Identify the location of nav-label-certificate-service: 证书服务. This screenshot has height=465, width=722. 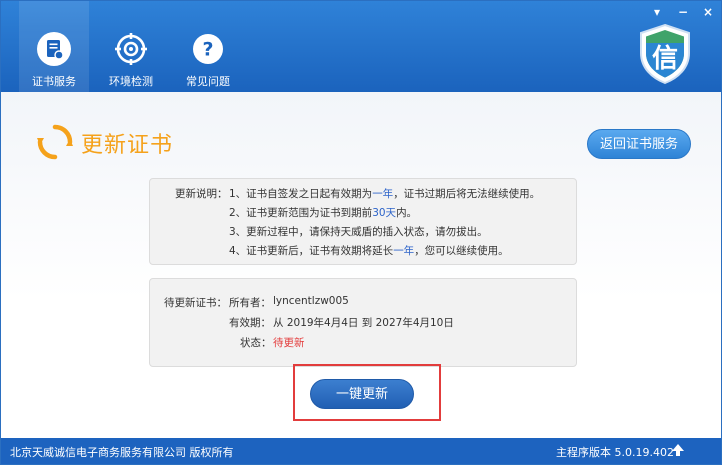
(54, 81).